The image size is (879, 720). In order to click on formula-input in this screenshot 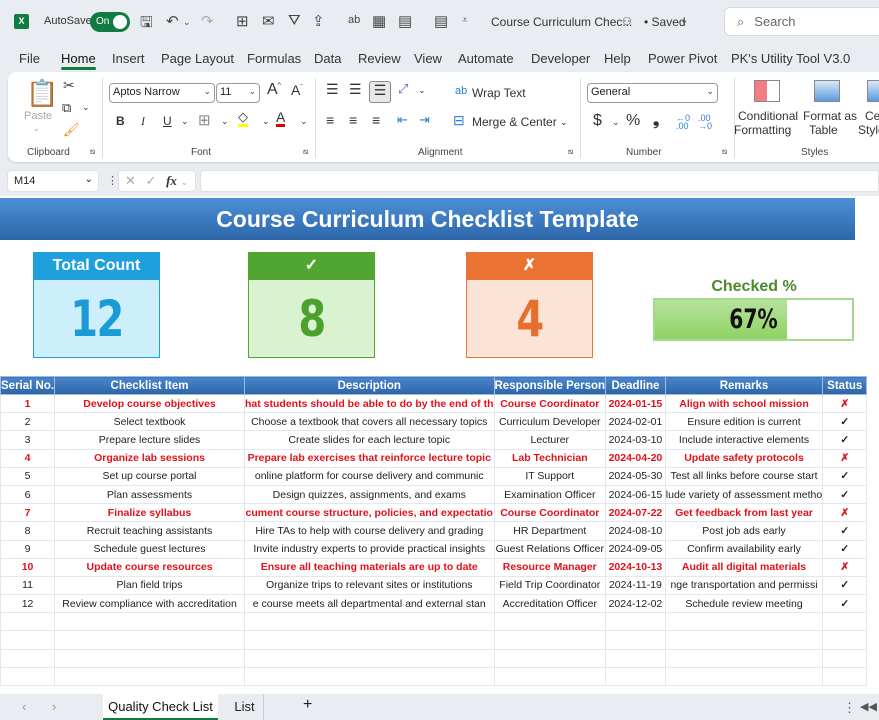, I will do `click(539, 181)`.